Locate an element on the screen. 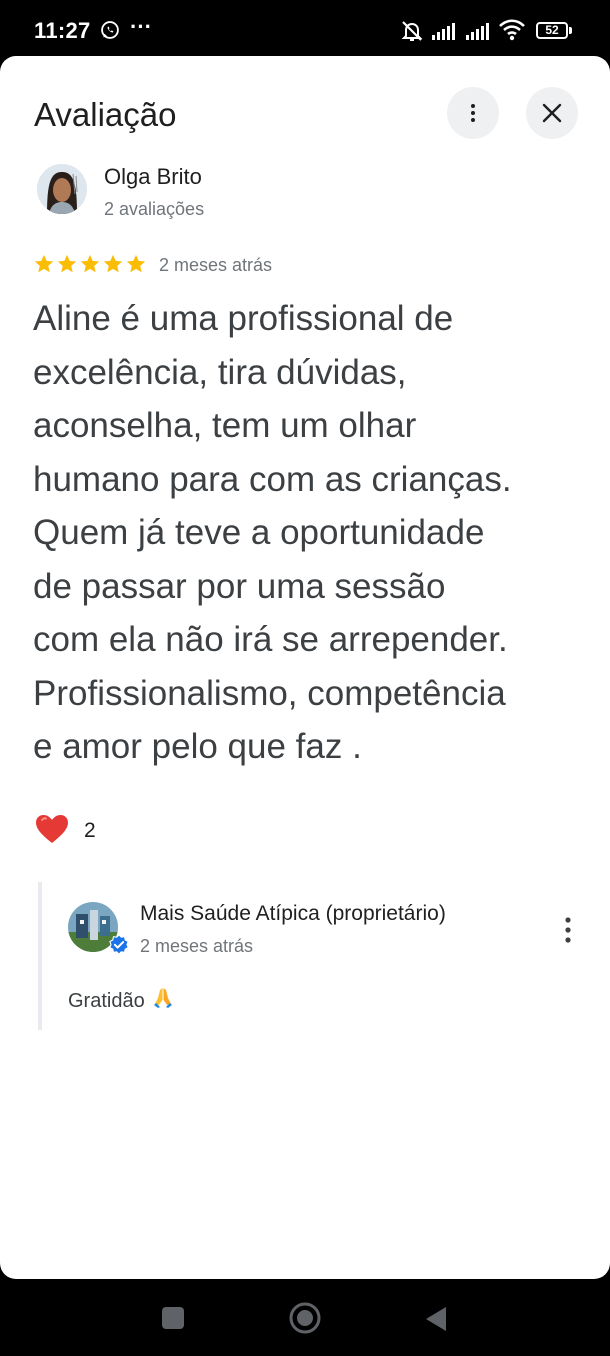  status-more-dots: ··· is located at coordinates (141, 26).